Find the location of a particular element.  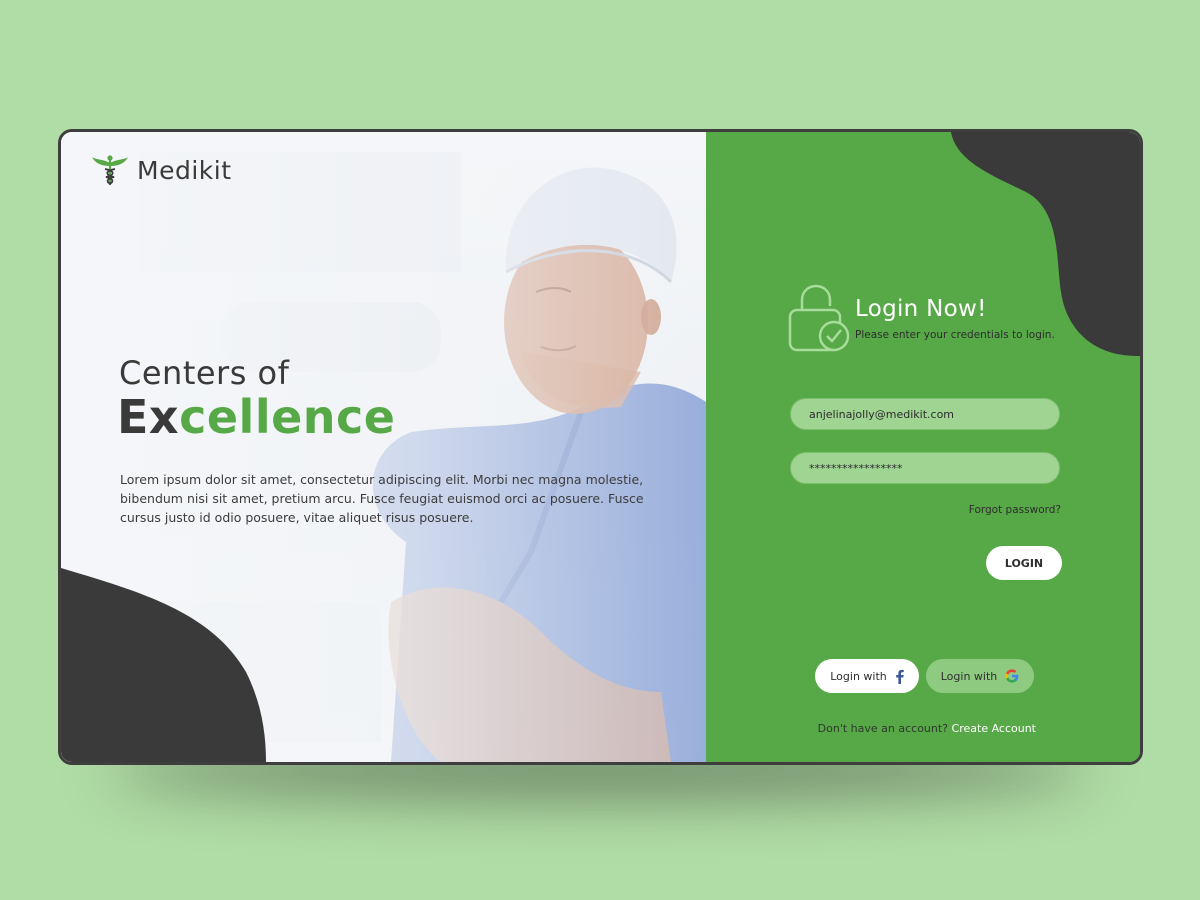

login-subtitle: Please enter your credentials to login. is located at coordinates (955, 335).